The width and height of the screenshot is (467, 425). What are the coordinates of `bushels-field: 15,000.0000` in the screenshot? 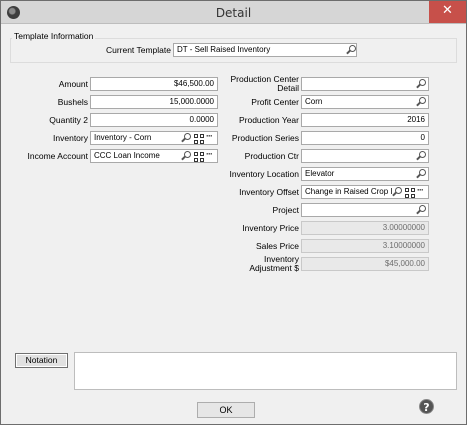 It's located at (154, 102).